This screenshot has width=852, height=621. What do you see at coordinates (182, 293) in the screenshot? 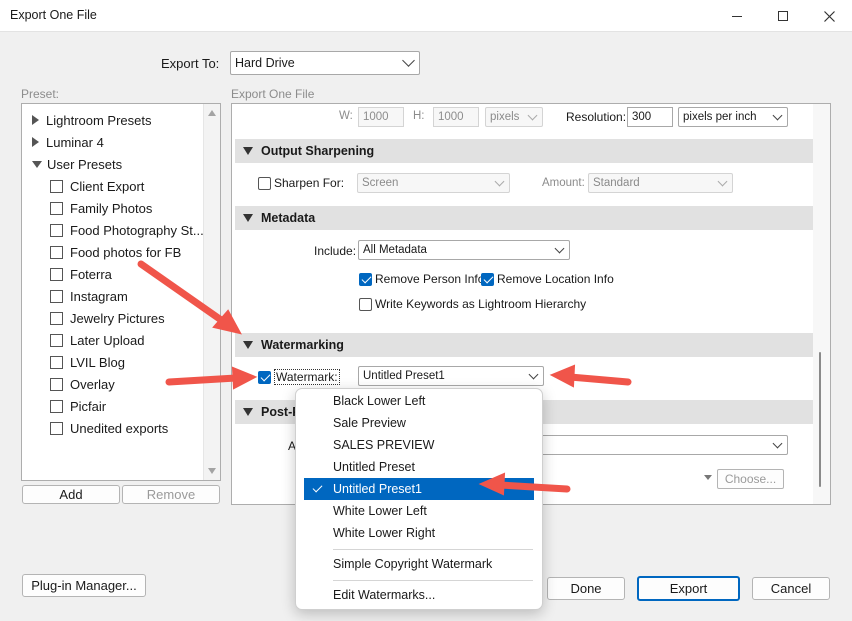
I see `arrow-to-watermarking-icon` at bounding box center [182, 293].